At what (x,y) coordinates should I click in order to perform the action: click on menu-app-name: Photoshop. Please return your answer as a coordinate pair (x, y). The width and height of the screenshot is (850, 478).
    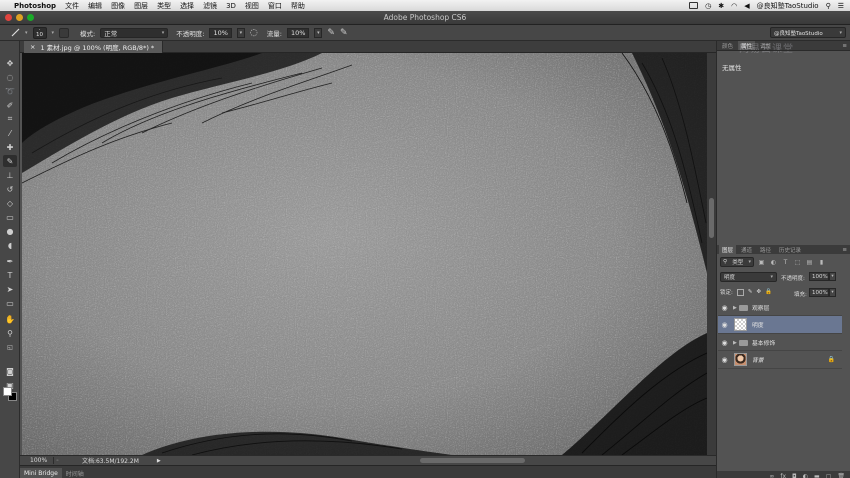
    Looking at the image, I should click on (35, 6).